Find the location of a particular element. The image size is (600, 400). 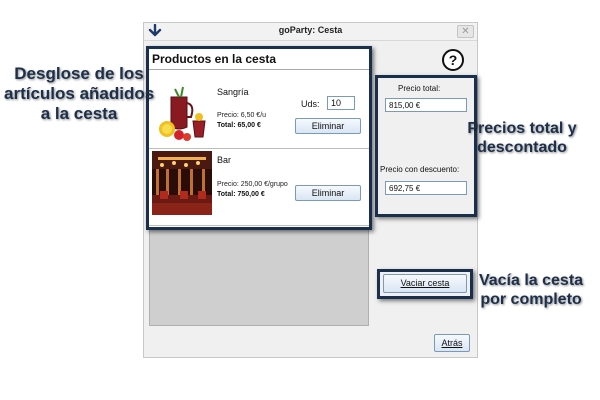

clear-cart-highlight-frame is located at coordinates (425, 284).